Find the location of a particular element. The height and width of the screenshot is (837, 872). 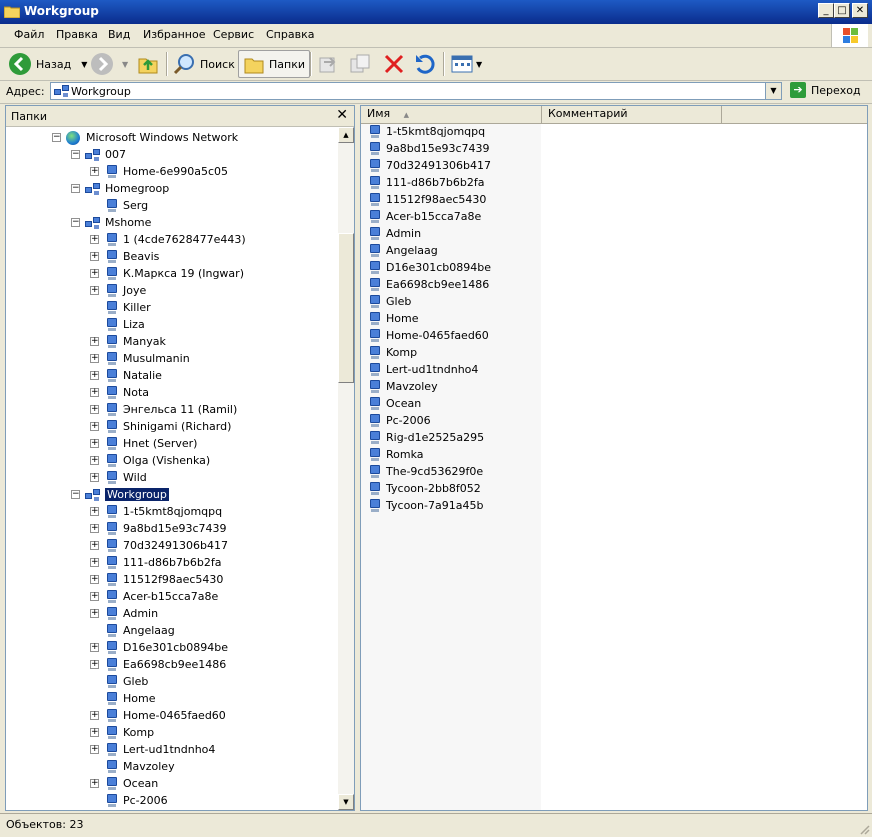

tree-item: Angelaag is located at coordinates (140, 630).